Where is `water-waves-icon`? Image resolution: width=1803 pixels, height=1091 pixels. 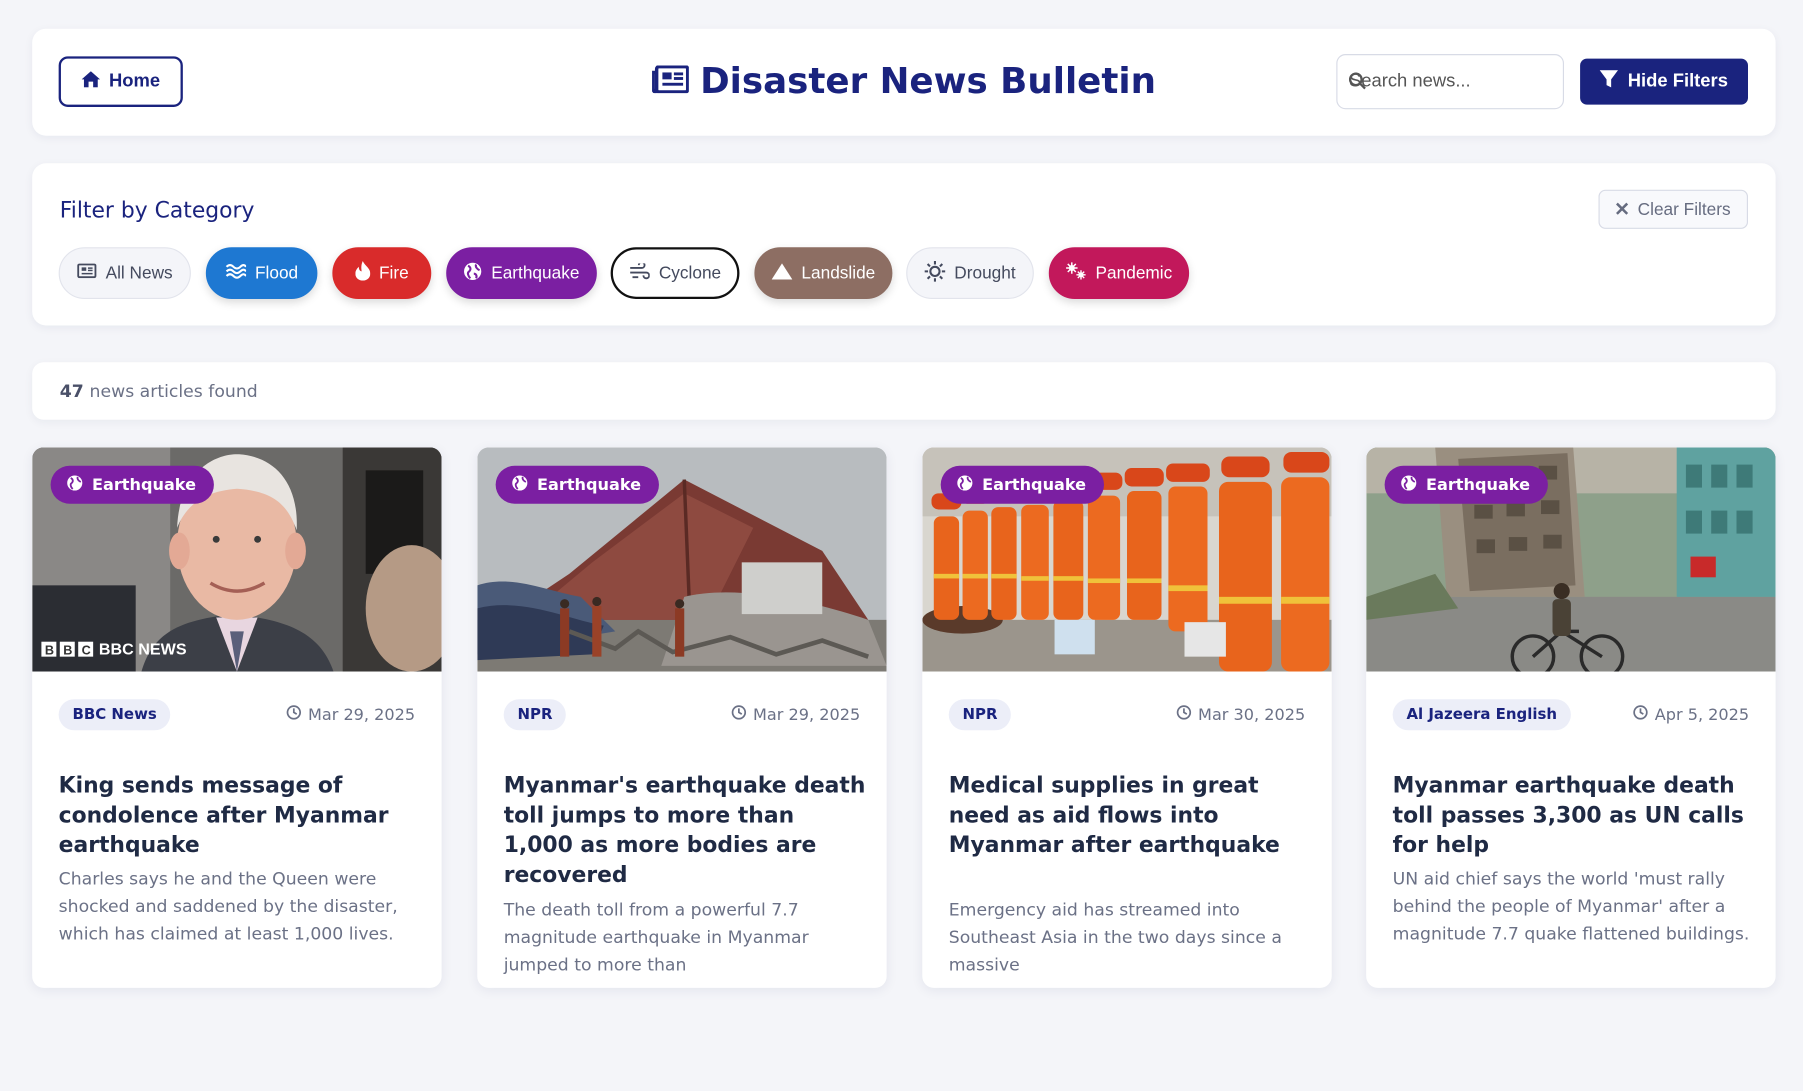 water-waves-icon is located at coordinates (236, 273).